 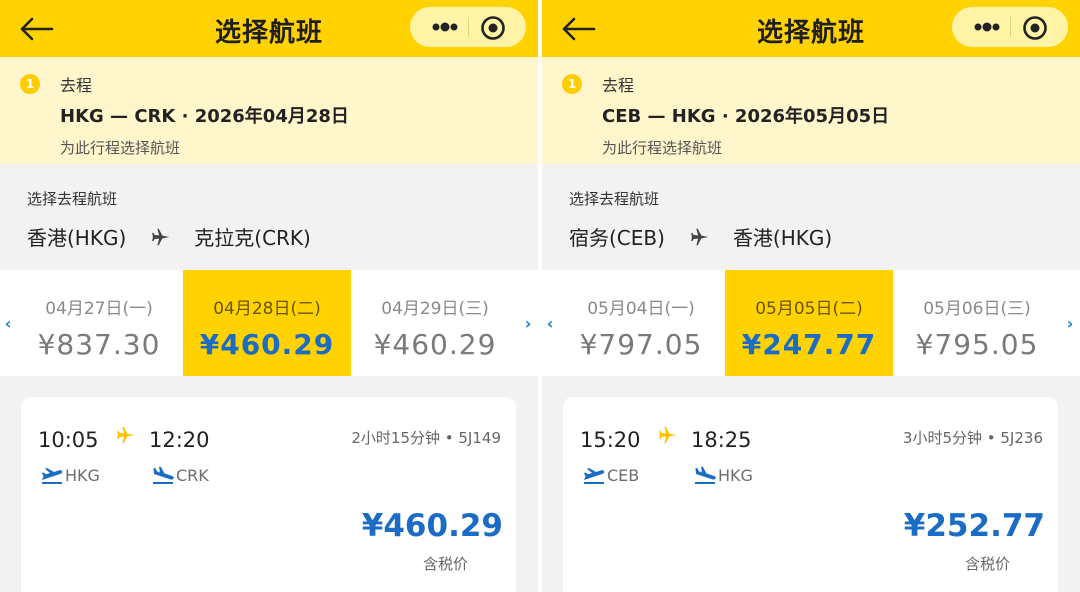 I want to click on departure-time: 15:20, so click(x=610, y=440).